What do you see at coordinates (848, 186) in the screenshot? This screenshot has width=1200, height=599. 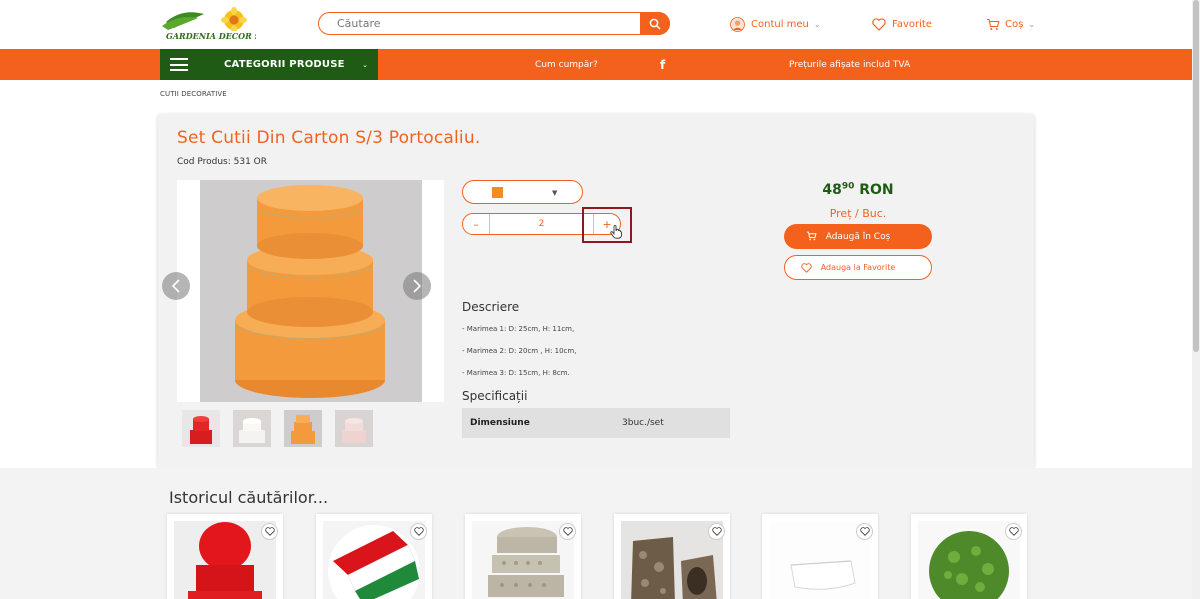 I see `price-decimal: 90` at bounding box center [848, 186].